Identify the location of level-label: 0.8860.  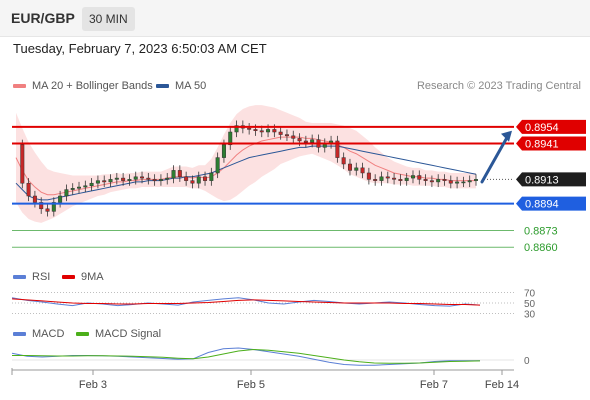
(541, 248).